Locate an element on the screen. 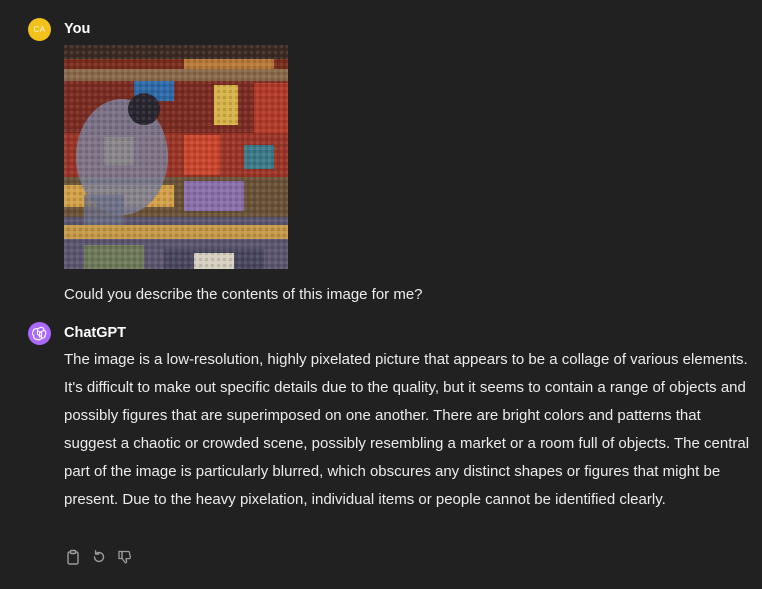 The width and height of the screenshot is (762, 589). user-avatar-initials: CA is located at coordinates (39, 29).